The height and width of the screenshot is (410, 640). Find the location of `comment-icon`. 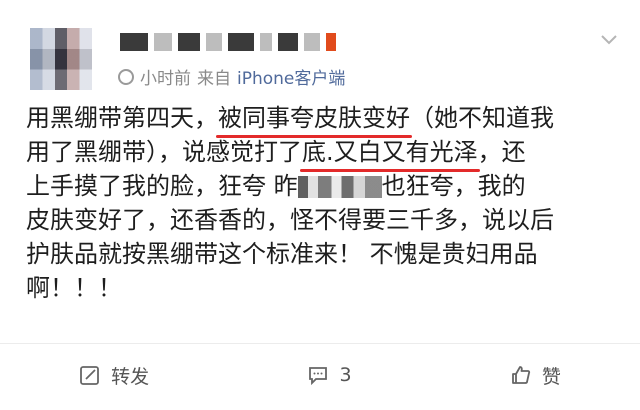

comment-icon is located at coordinates (318, 376).